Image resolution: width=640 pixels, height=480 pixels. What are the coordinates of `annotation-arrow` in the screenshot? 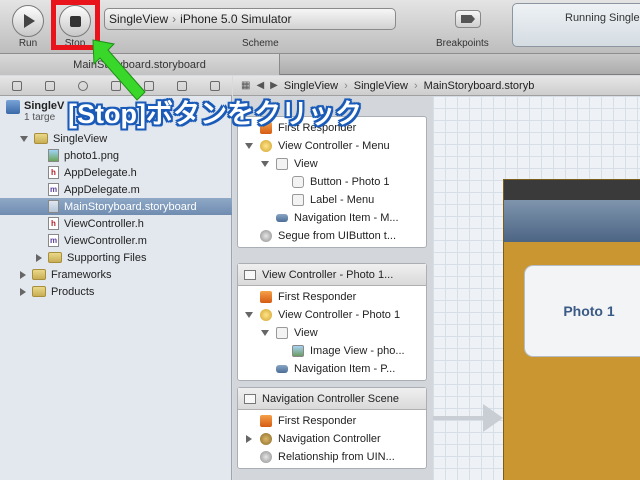 It's located at (119, 70).